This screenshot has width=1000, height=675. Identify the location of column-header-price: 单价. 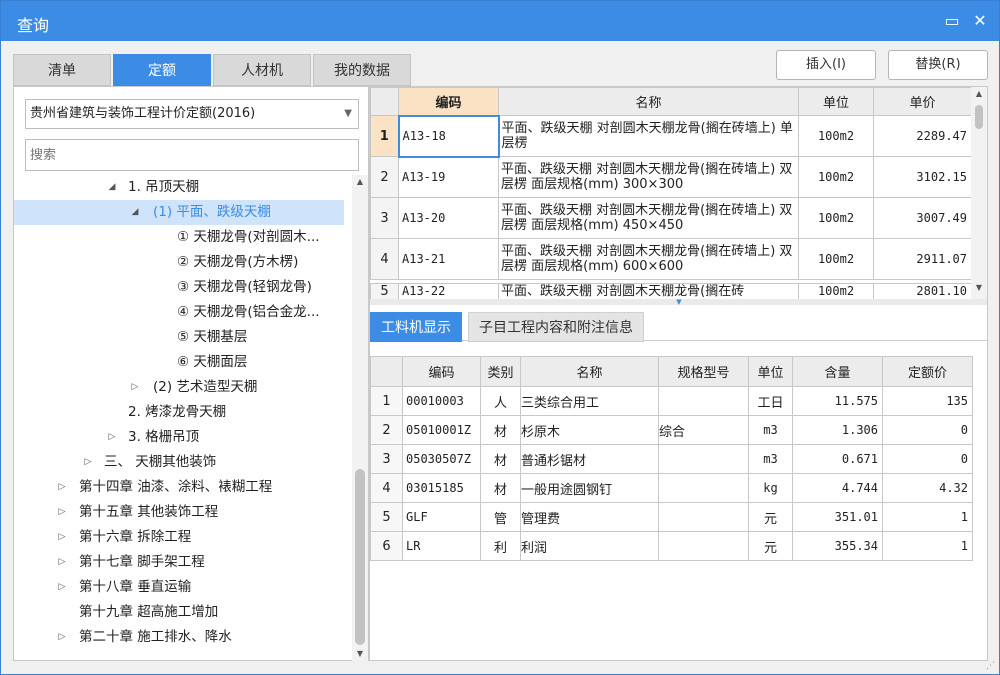
(922, 101).